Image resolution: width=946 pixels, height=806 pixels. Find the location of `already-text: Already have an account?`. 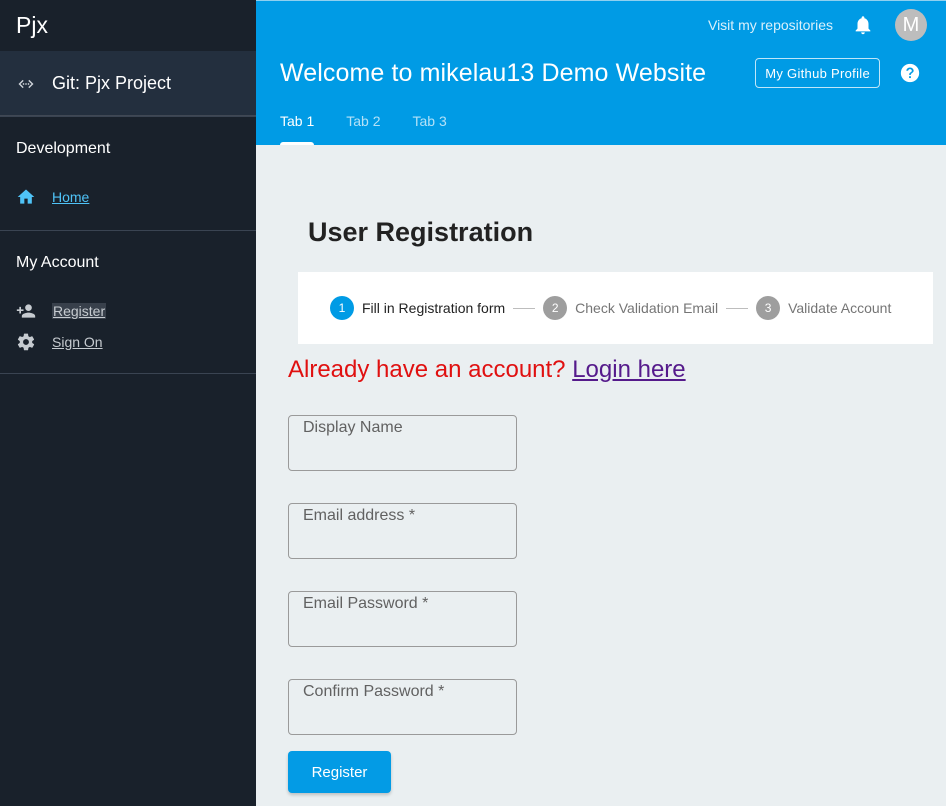

already-text: Already have an account? is located at coordinates (427, 369).